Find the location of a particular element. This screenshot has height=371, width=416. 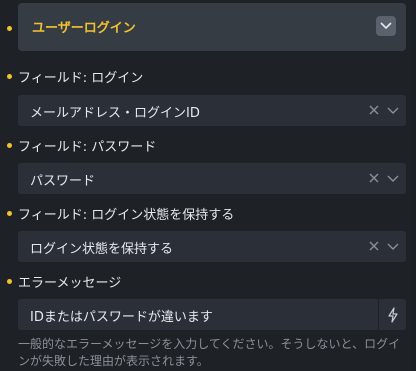

field-login-label: フィールド: ログイン is located at coordinates (81, 78).